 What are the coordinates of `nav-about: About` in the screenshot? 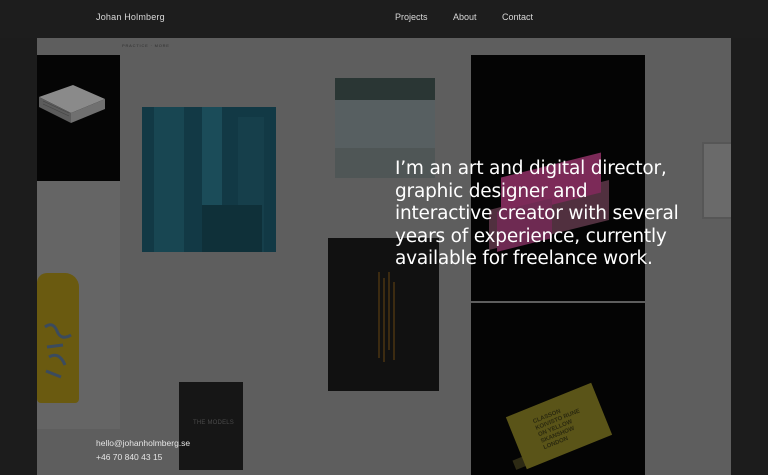 It's located at (465, 17).